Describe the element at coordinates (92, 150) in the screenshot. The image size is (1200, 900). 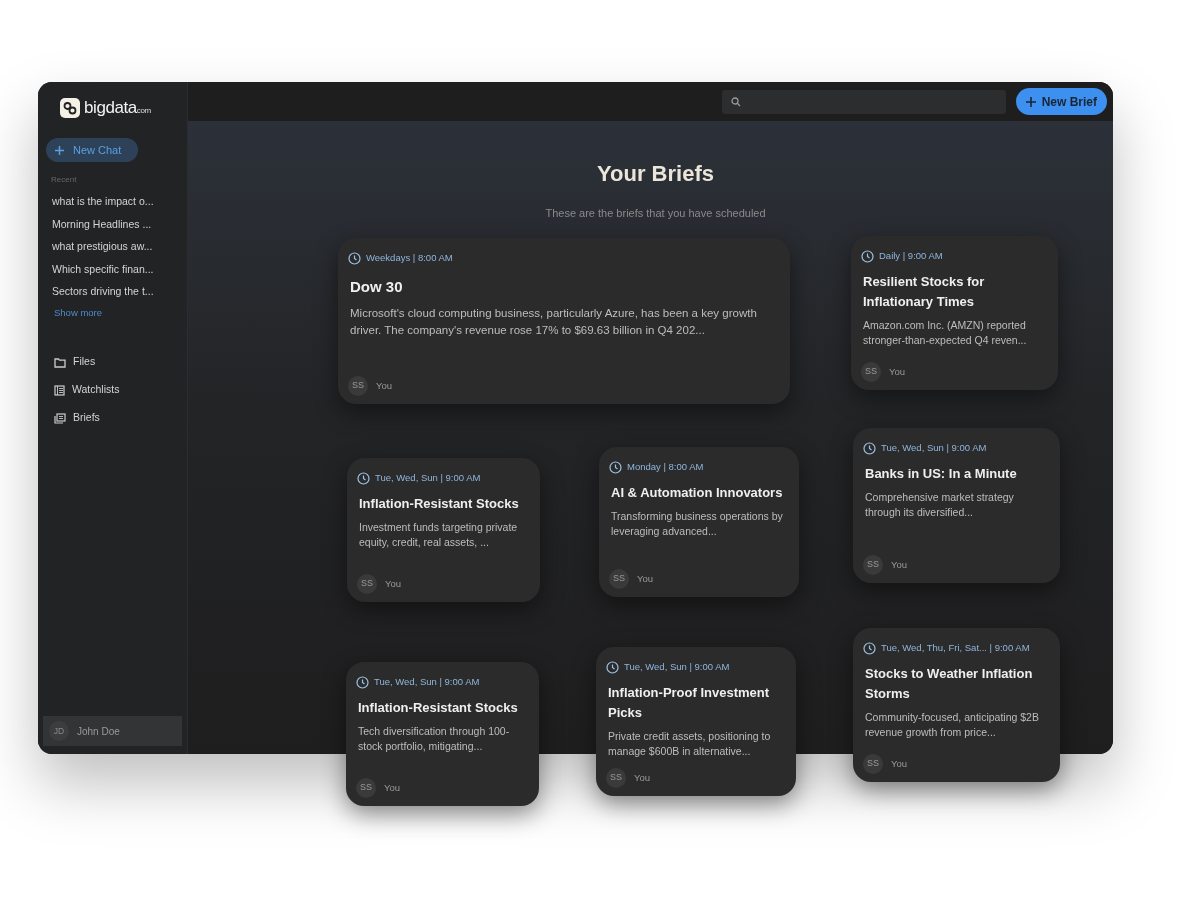
I see `new-chat-button: New Chat` at that location.